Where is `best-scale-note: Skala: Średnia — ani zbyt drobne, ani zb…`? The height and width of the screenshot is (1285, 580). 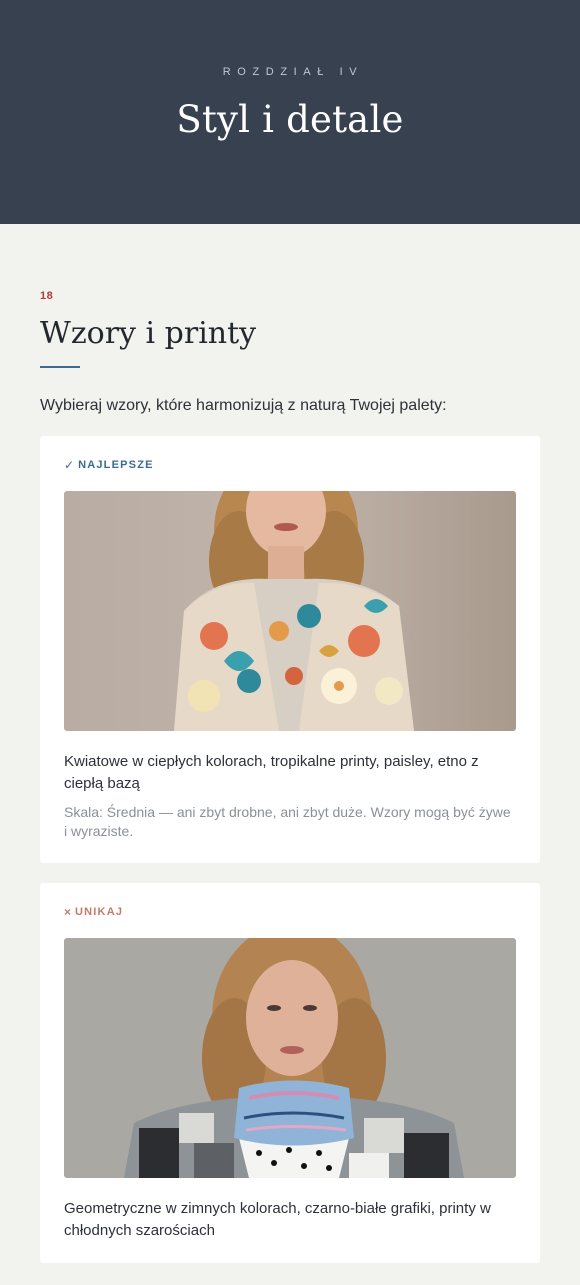 best-scale-note: Skala: Średnia — ani zbyt drobne, ani zb… is located at coordinates (287, 821).